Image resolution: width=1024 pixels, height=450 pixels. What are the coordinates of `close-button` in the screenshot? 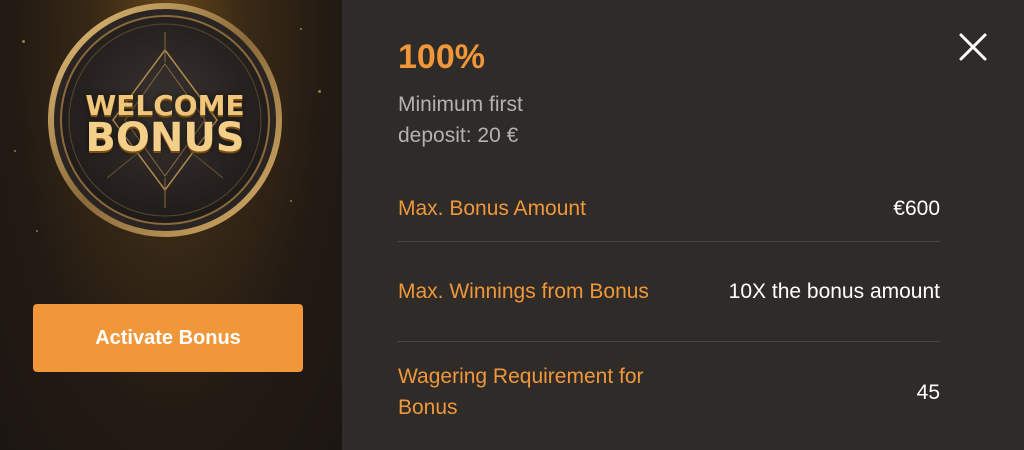 It's located at (973, 47).